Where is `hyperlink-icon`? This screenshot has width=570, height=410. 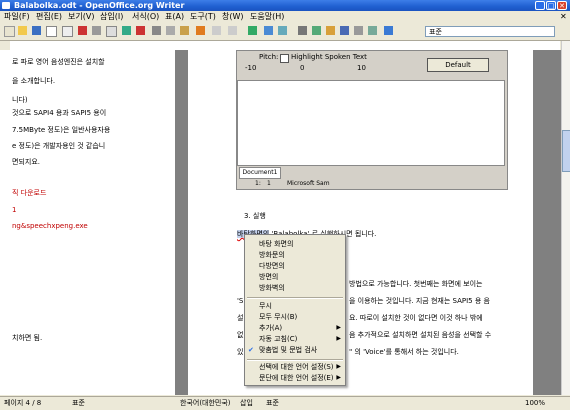 hyperlink-icon is located at coordinates (252, 30).